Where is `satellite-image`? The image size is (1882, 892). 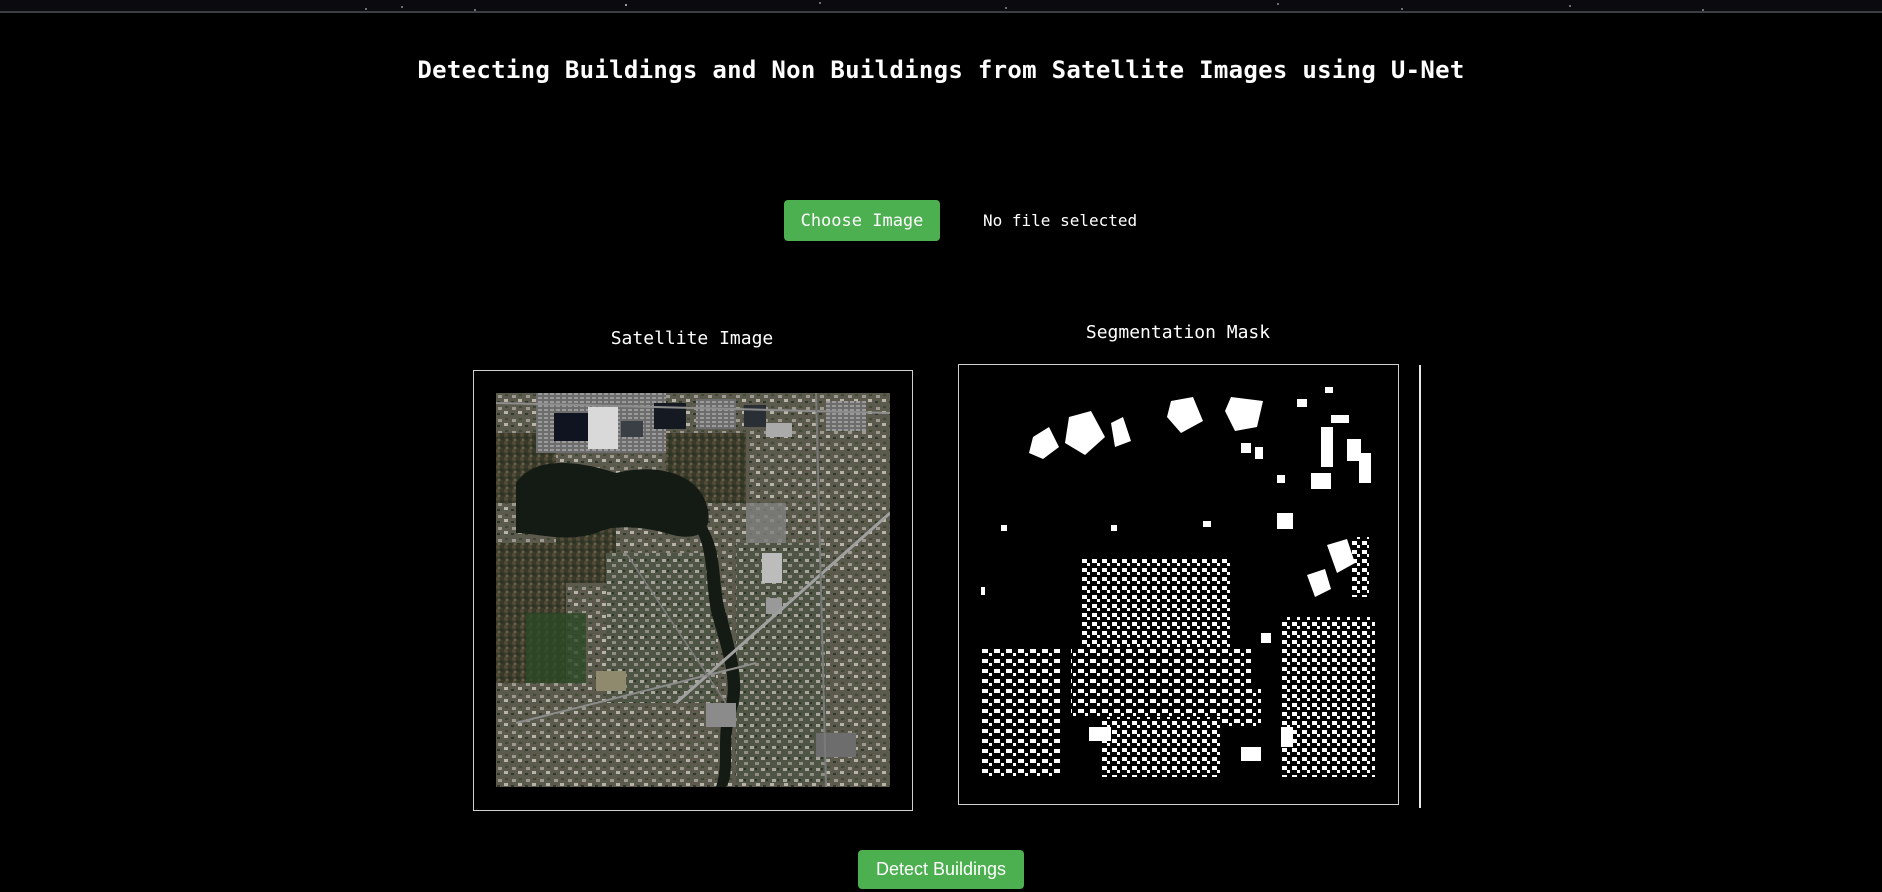
satellite-image is located at coordinates (693, 590).